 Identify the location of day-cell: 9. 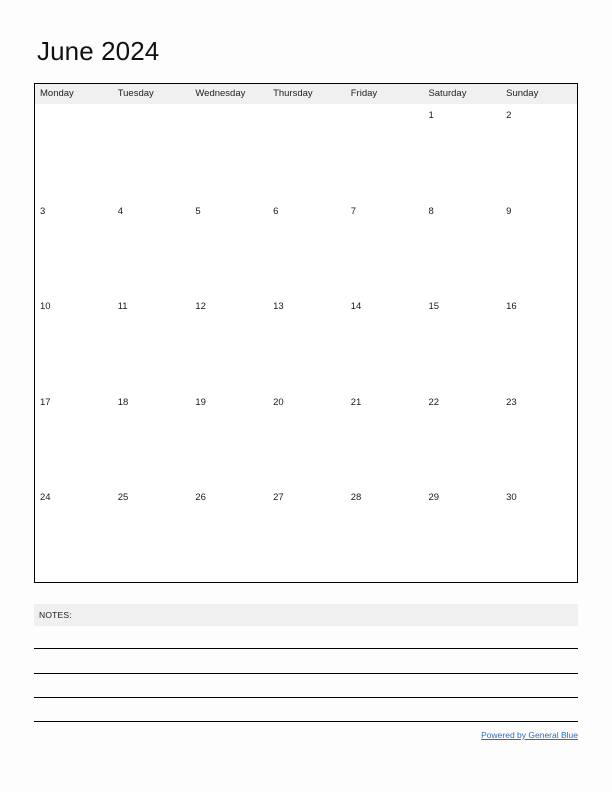
(540, 248).